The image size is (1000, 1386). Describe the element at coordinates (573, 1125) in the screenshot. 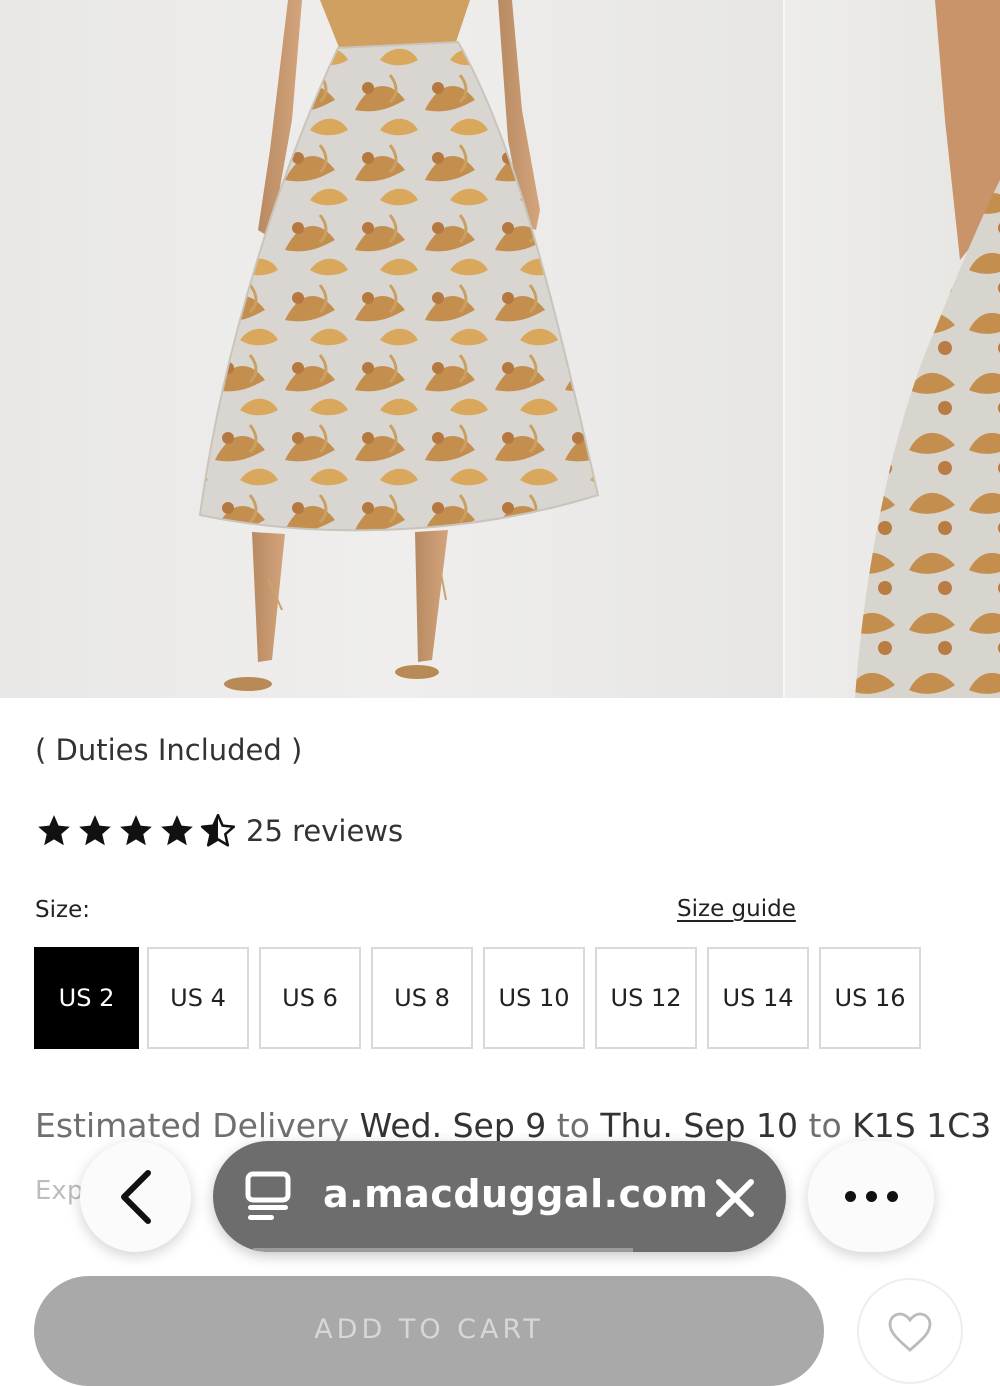

I see `delivery-to-1: to` at that location.